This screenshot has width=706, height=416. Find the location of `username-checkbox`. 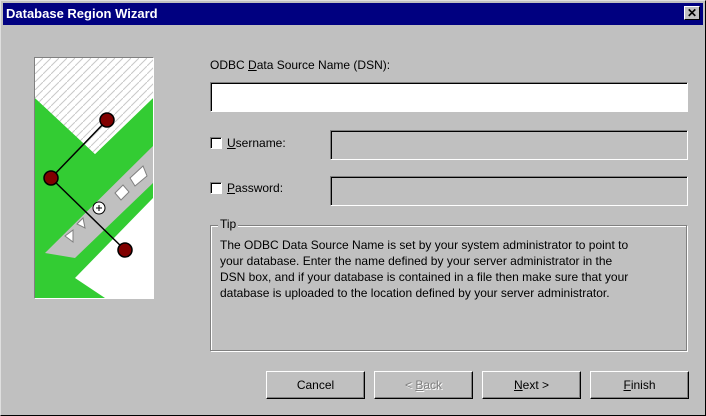

username-checkbox is located at coordinates (216, 143).